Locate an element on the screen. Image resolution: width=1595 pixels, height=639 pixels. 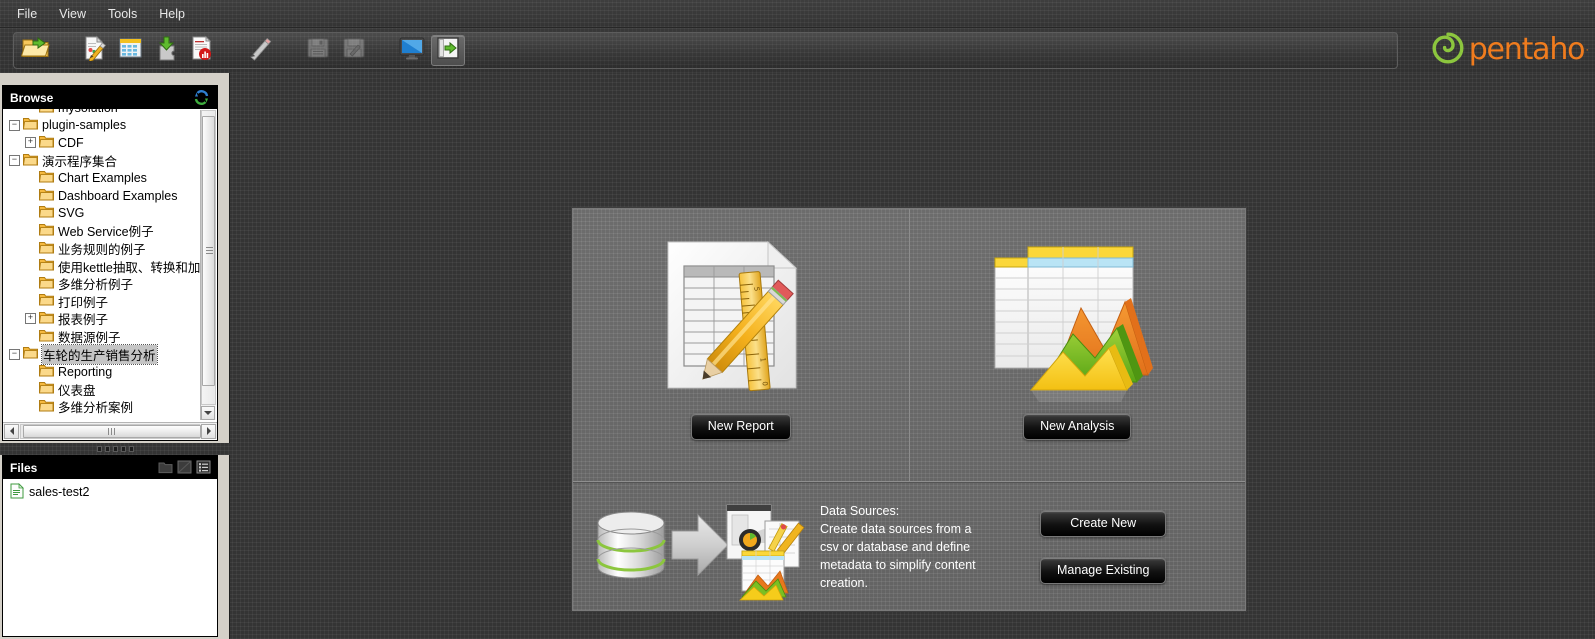
tree-item-label: 打印例子 is located at coordinates (83, 302).